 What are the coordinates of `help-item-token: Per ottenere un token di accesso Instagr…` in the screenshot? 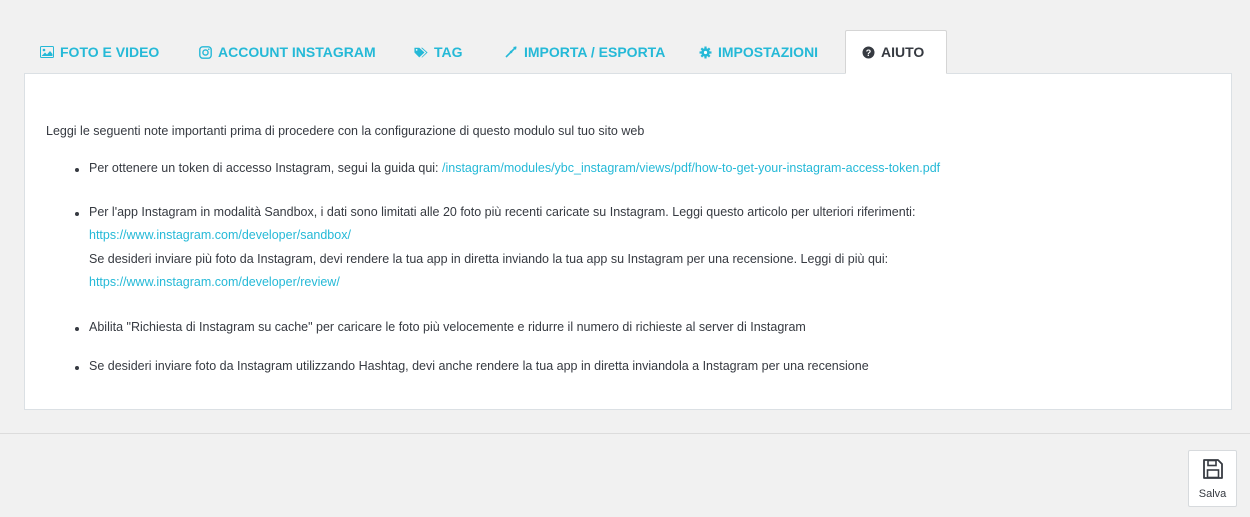 It's located at (514, 168).